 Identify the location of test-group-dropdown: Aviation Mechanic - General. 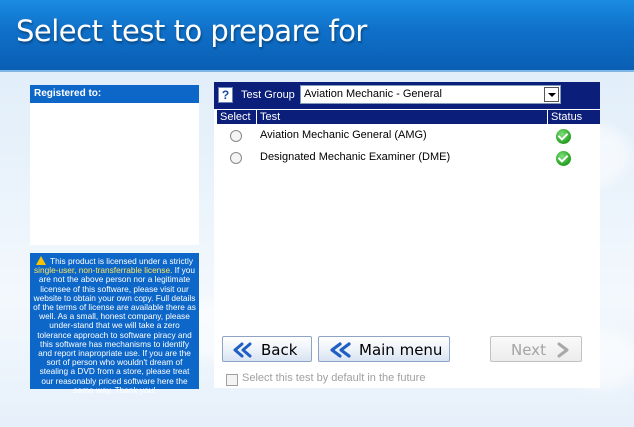
(430, 94).